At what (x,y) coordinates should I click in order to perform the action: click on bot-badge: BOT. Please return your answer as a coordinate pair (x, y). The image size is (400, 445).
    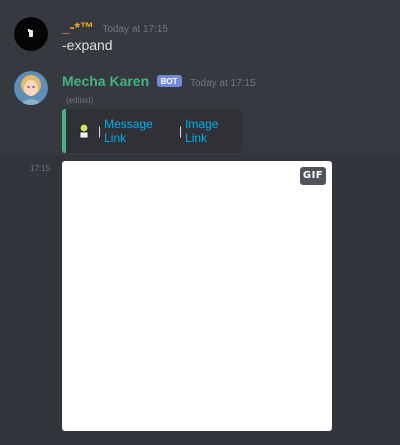
    Looking at the image, I should click on (169, 81).